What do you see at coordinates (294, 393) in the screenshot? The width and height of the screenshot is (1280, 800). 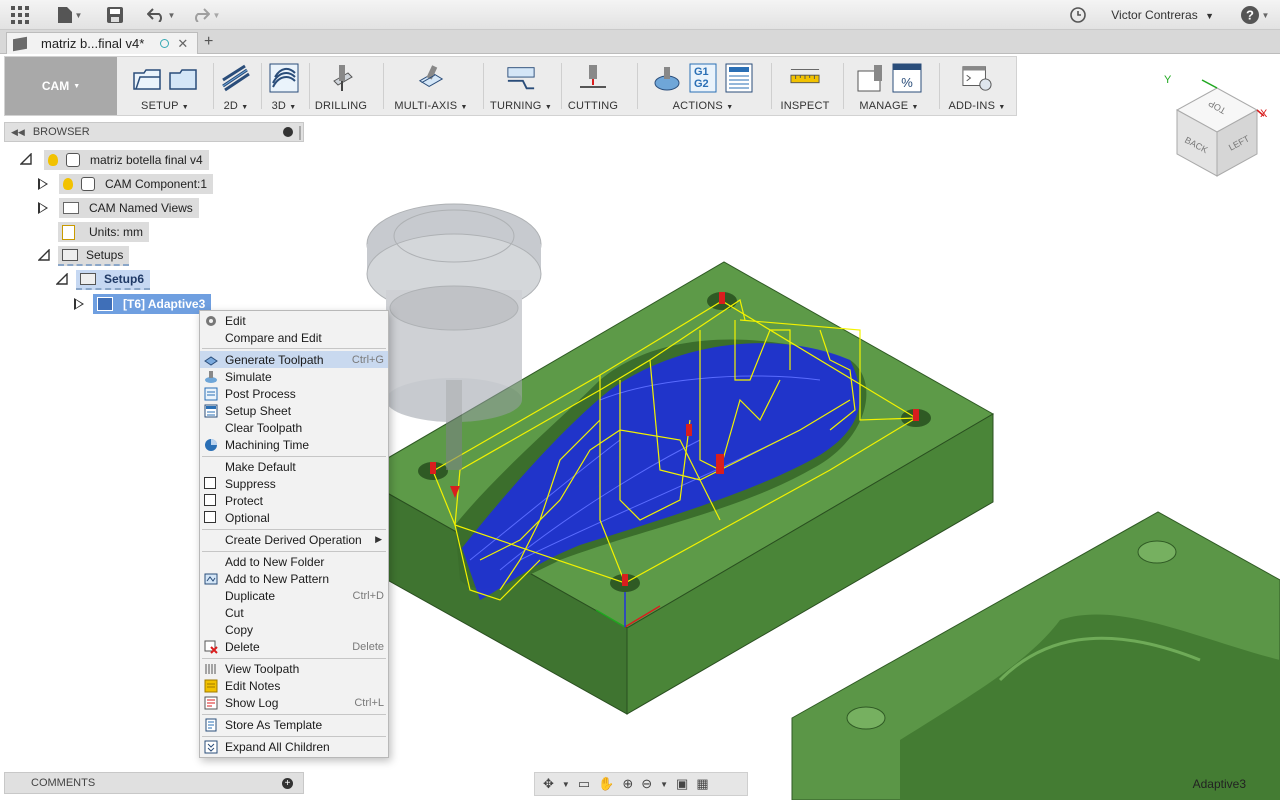 I see `menu-item-post-process: Post Process` at bounding box center [294, 393].